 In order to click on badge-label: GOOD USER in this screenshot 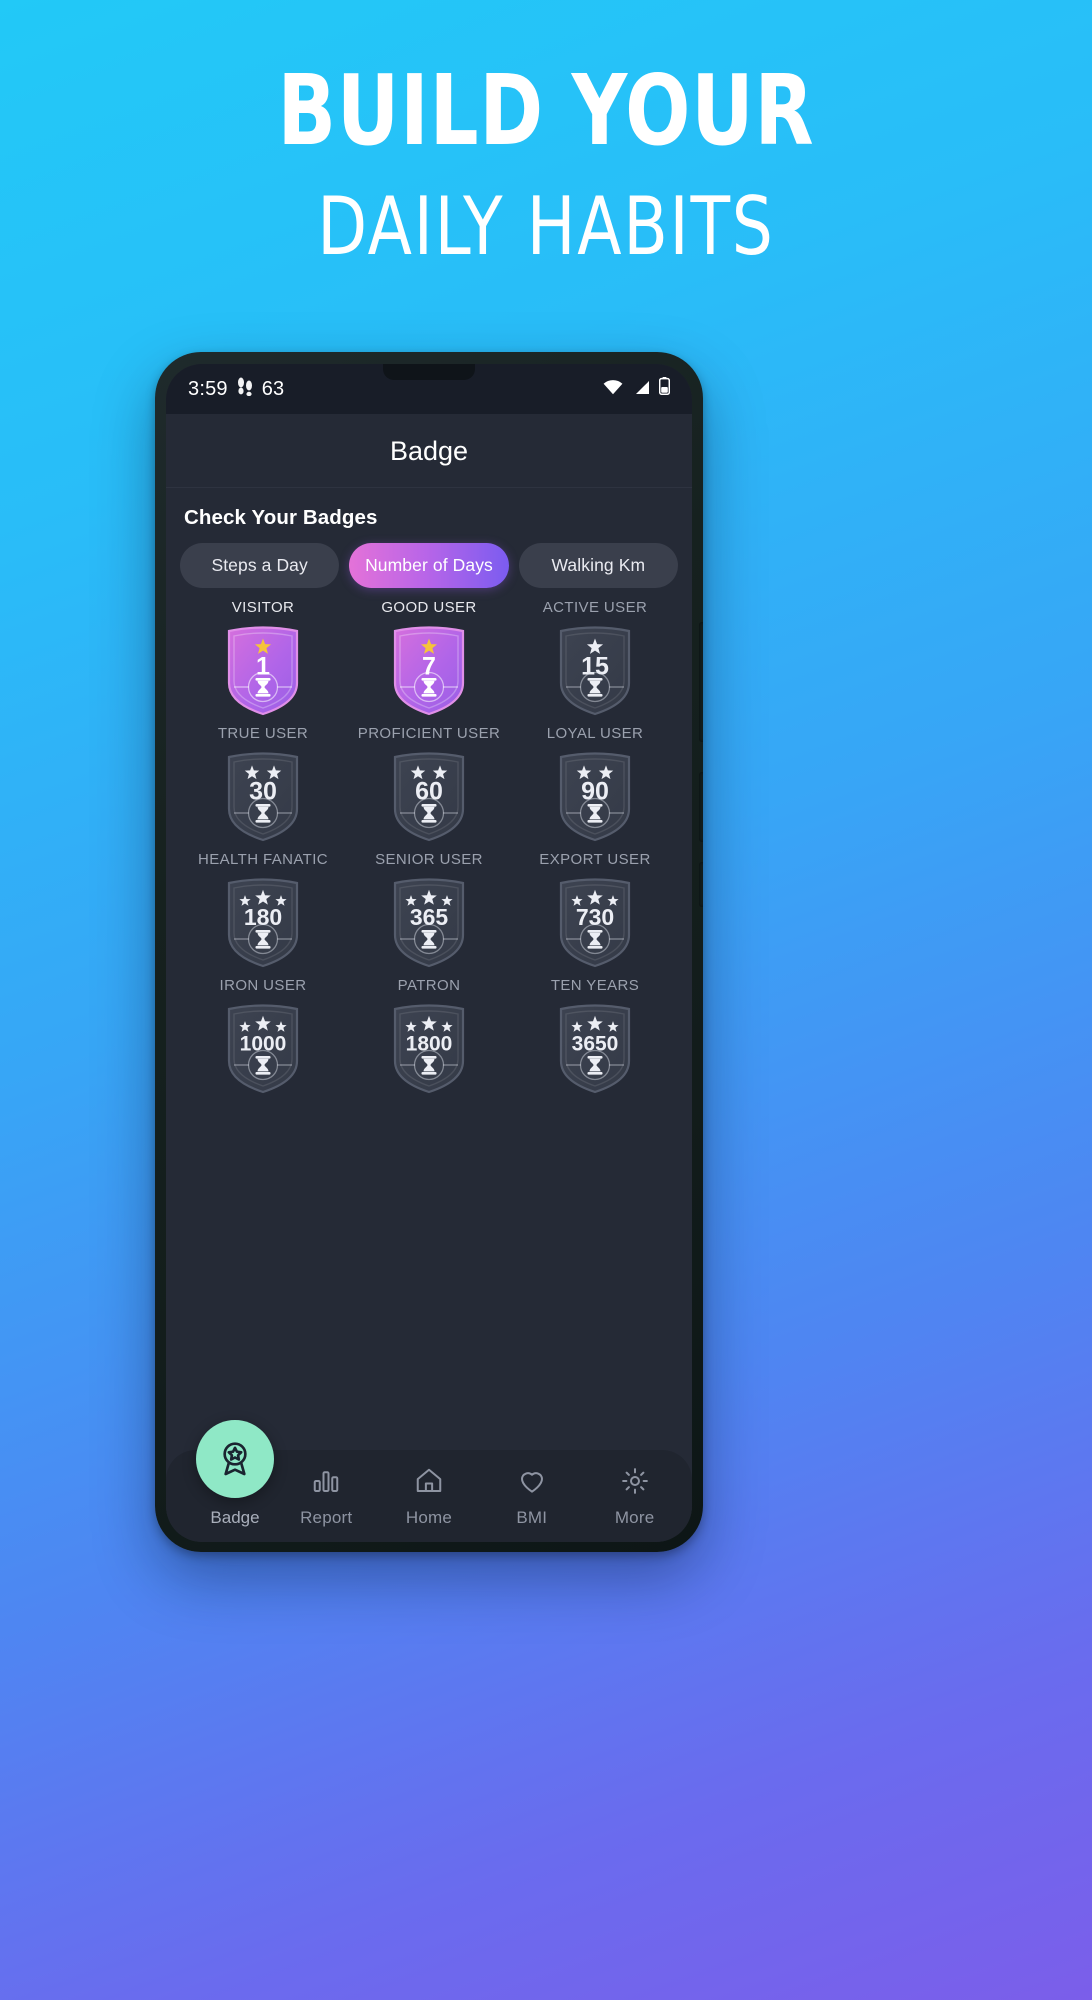, I will do `click(429, 607)`.